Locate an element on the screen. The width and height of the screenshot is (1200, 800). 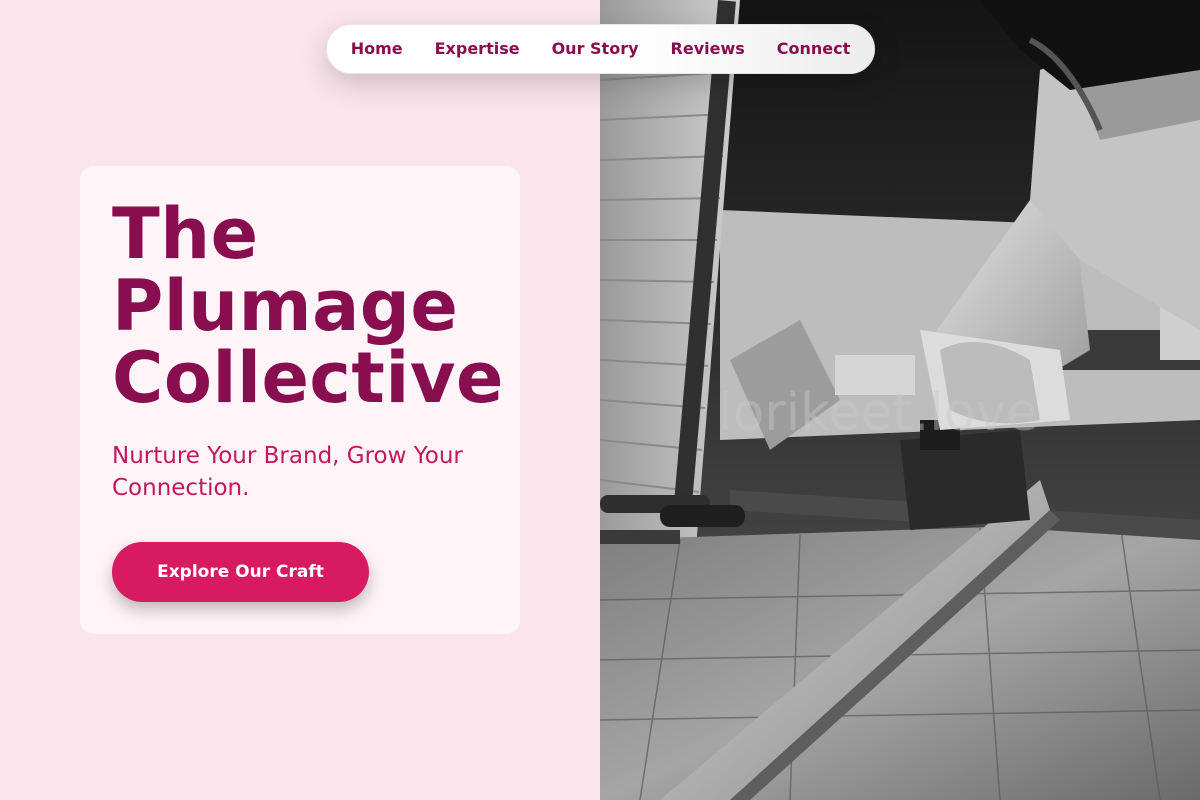
nav-reviews: Reviews is located at coordinates (708, 49).